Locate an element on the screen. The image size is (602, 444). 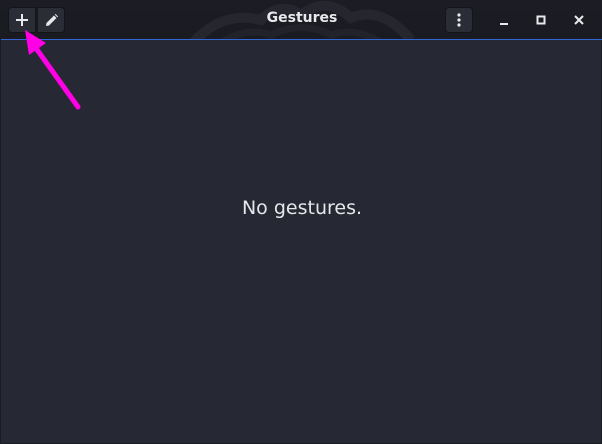
vertical-ellipsis-icon is located at coordinates (459, 20).